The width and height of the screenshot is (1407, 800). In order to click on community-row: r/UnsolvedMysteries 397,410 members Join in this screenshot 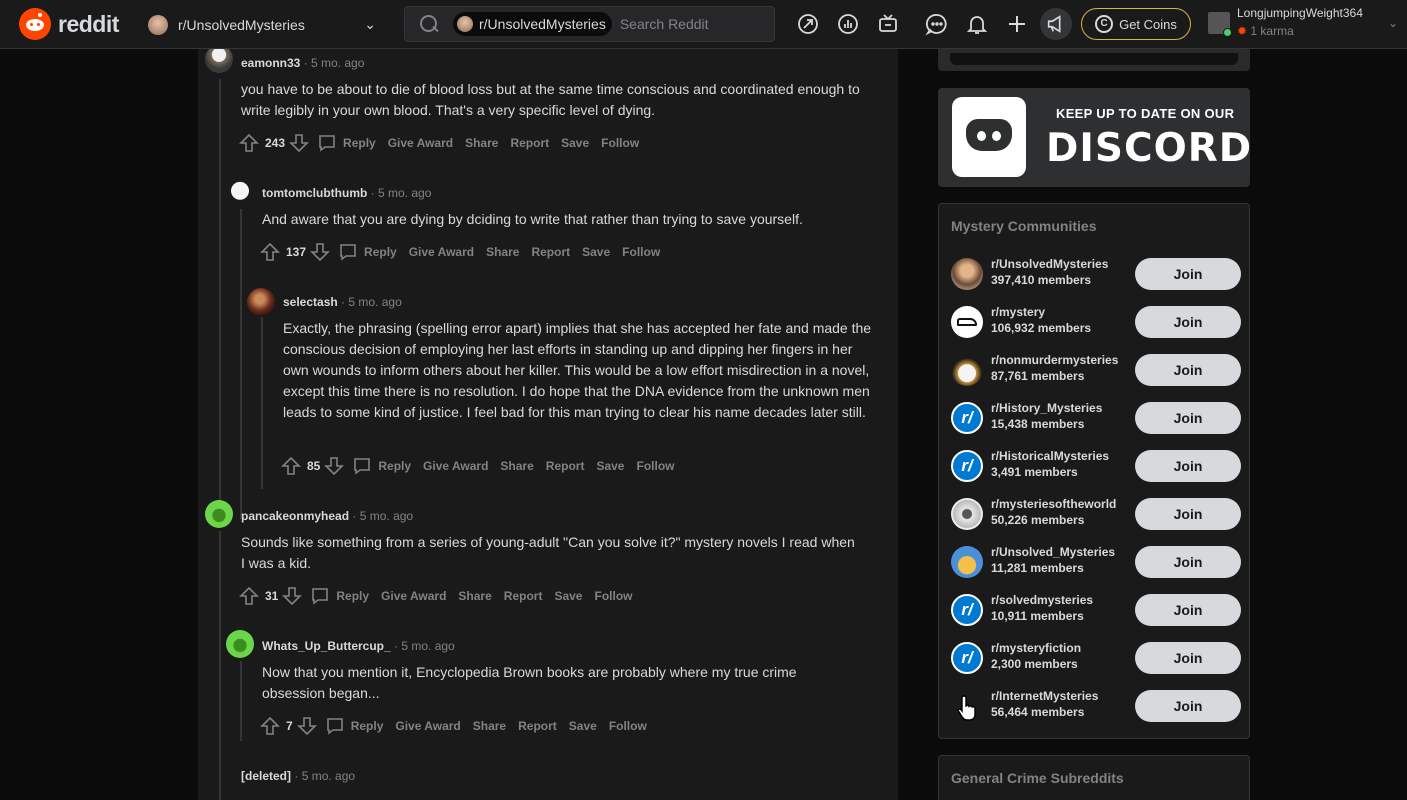, I will do `click(1096, 274)`.